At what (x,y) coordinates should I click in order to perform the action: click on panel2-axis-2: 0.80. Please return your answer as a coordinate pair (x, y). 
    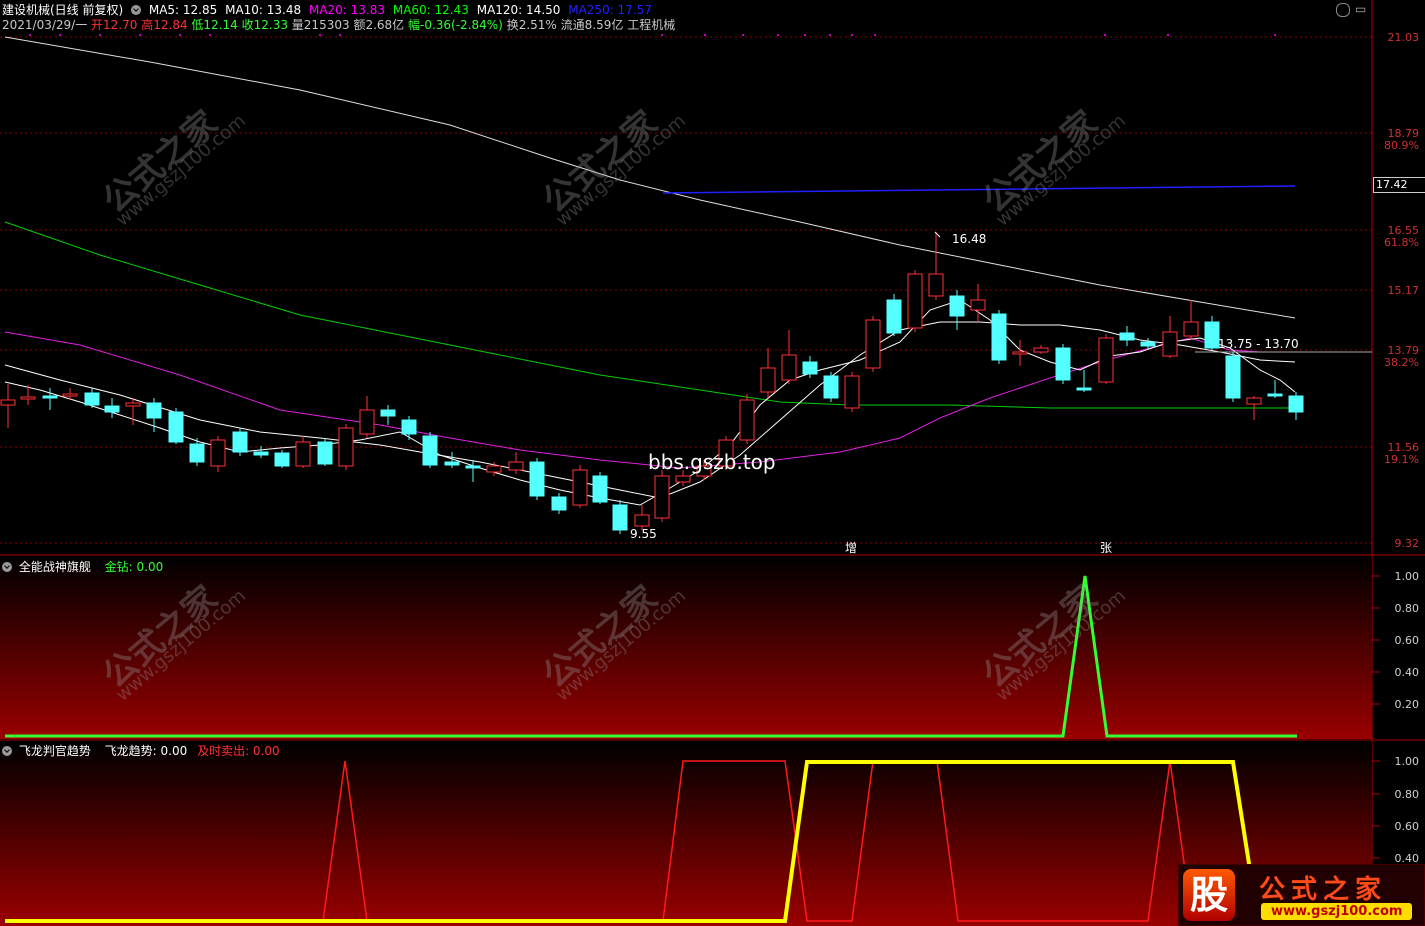
    Looking at the image, I should click on (1407, 794).